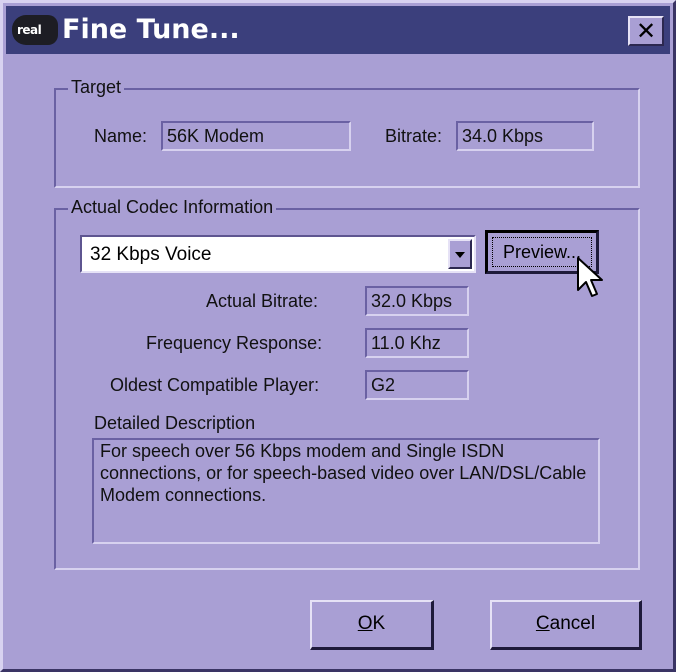 The height and width of the screenshot is (672, 676). What do you see at coordinates (256, 136) in the screenshot?
I see `name-value: 56K Modem` at bounding box center [256, 136].